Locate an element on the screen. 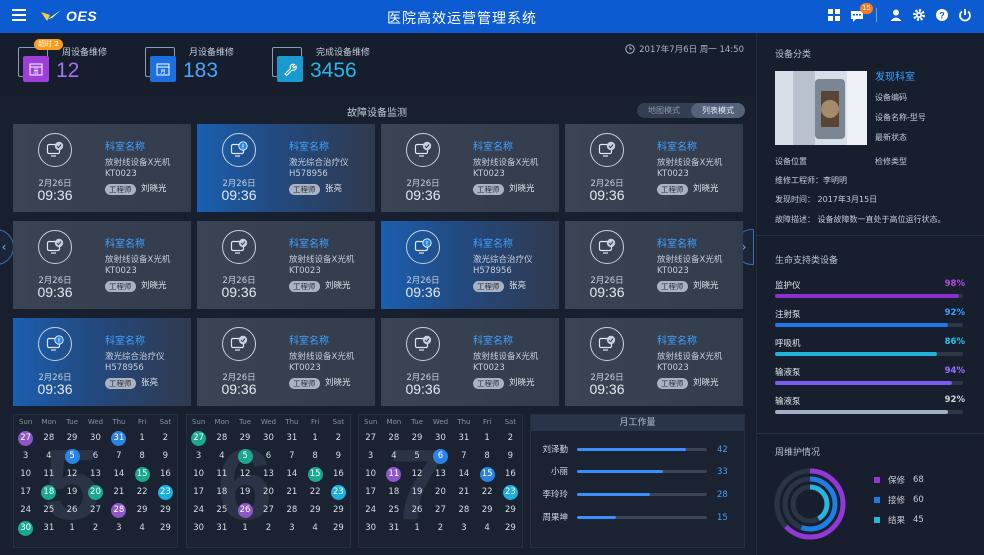  calendar-day: 21 is located at coordinates (118, 492).